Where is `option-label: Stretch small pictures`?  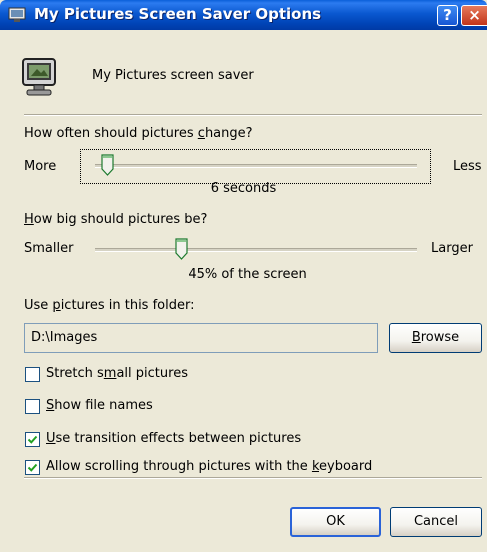
option-label: Stretch small pictures is located at coordinates (117, 373).